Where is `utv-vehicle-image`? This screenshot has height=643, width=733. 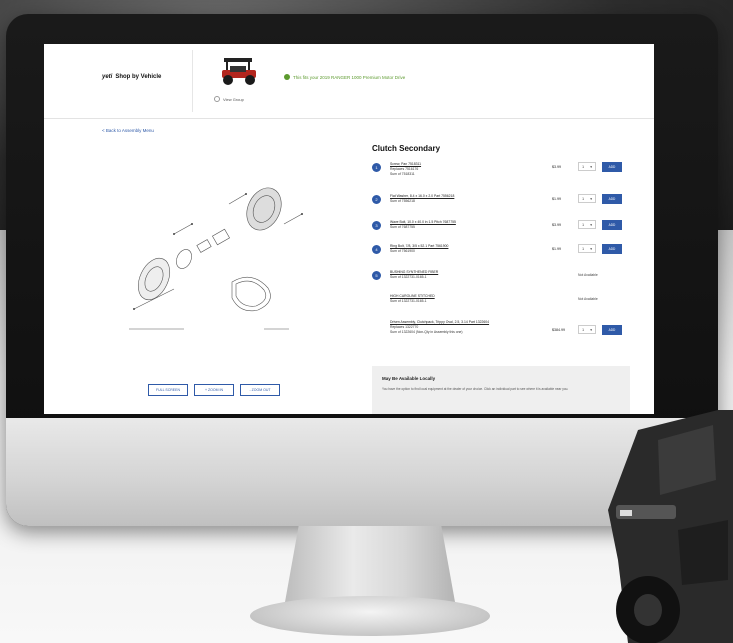
utv-vehicle-image is located at coordinates (670, 526).